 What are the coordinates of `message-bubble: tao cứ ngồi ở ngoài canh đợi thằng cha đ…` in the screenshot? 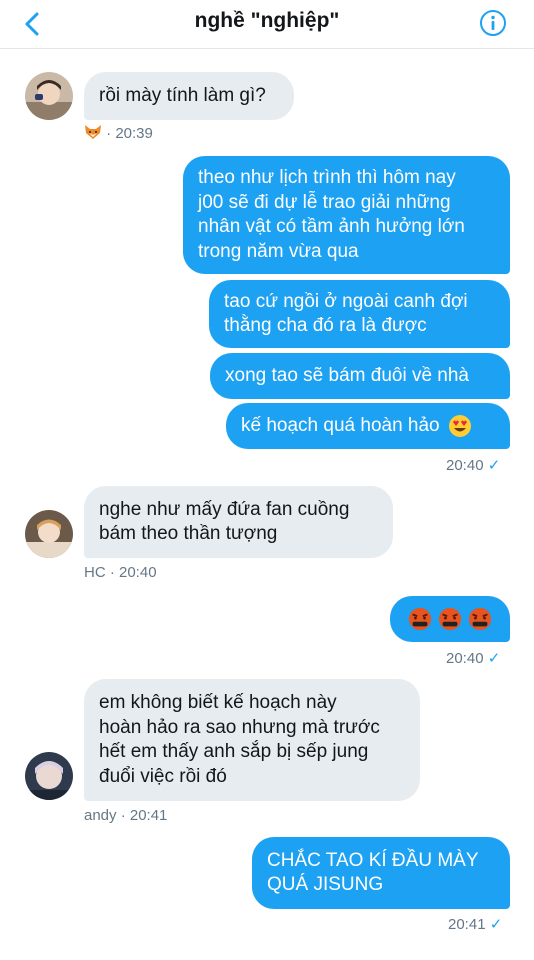 It's located at (359, 314).